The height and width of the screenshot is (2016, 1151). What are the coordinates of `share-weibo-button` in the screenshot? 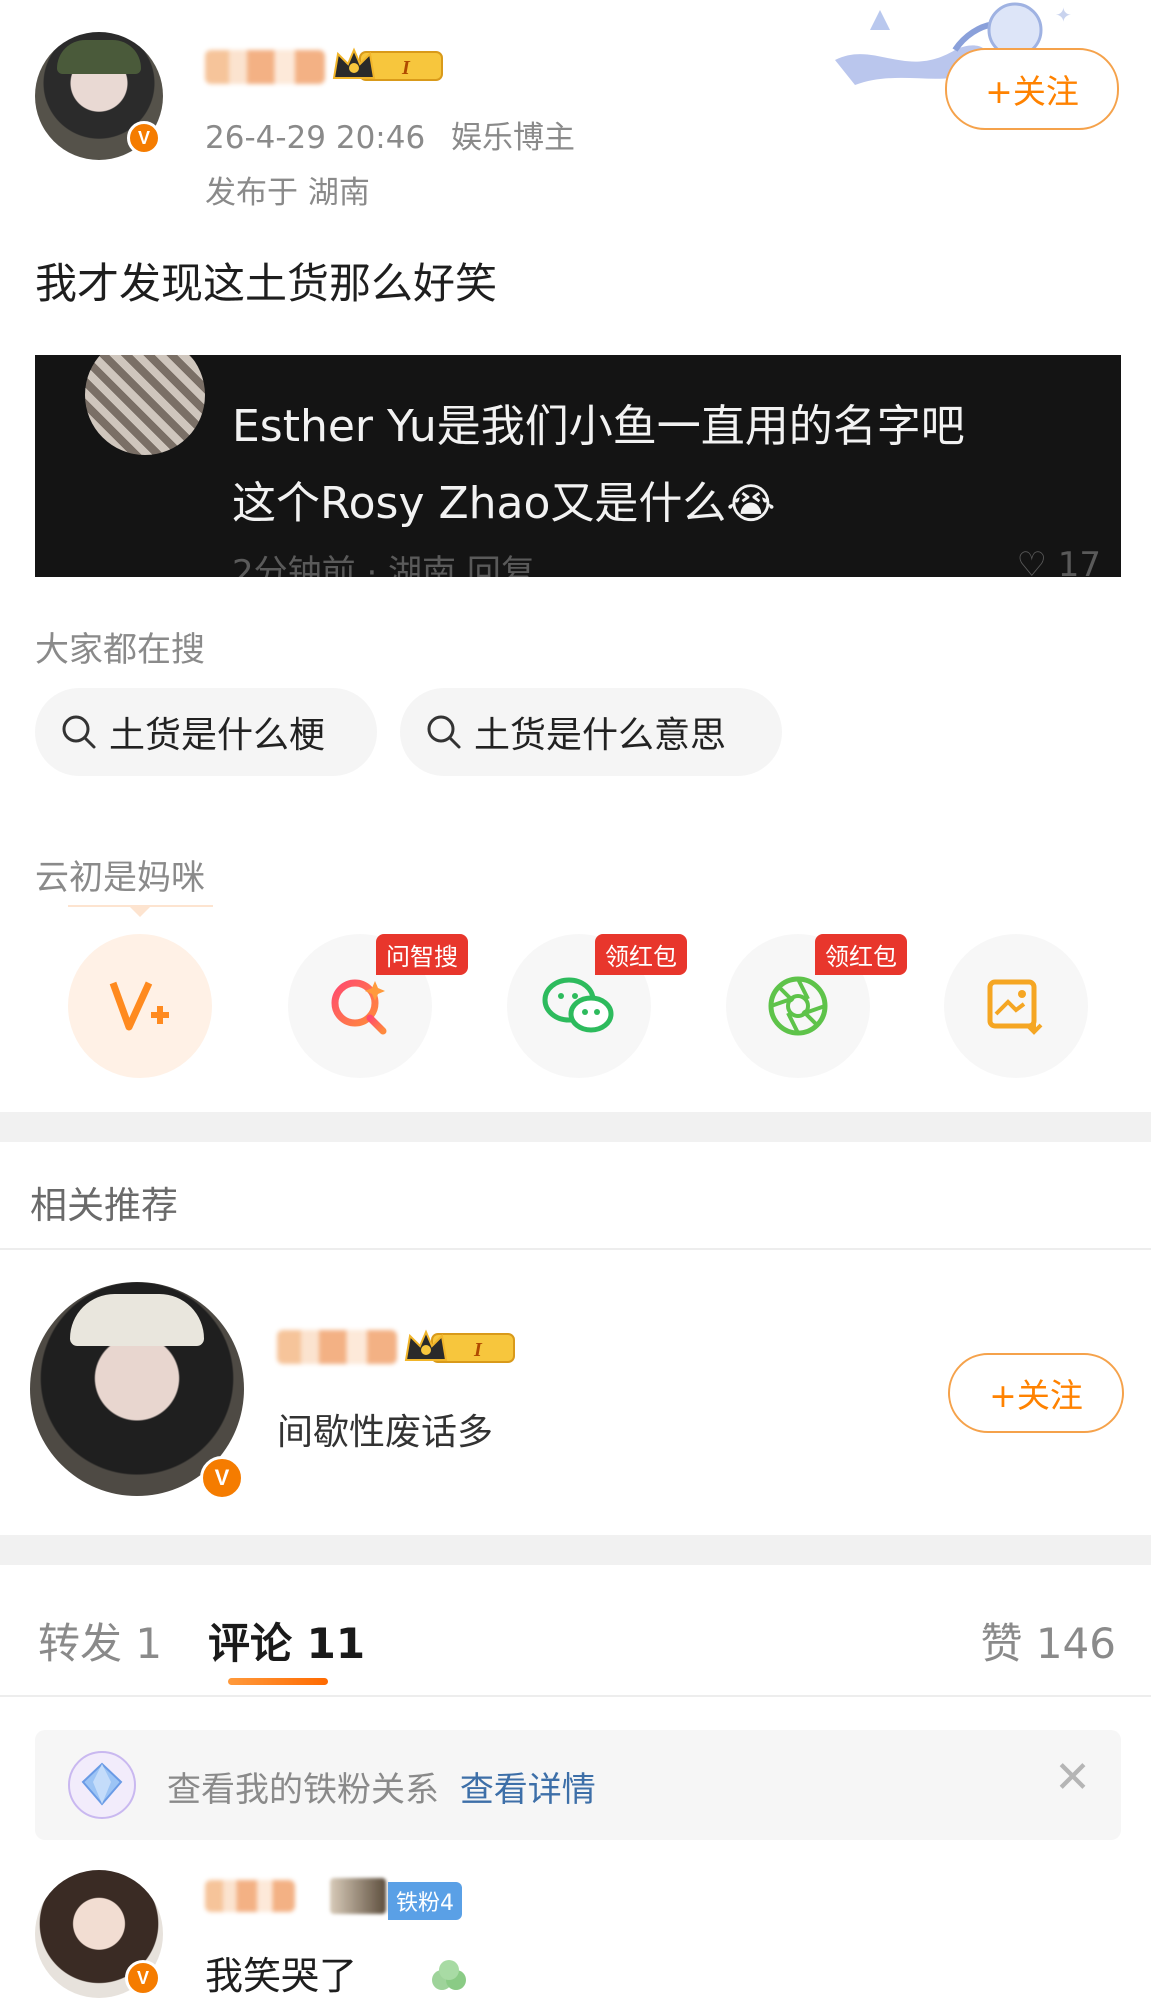 It's located at (140, 1006).